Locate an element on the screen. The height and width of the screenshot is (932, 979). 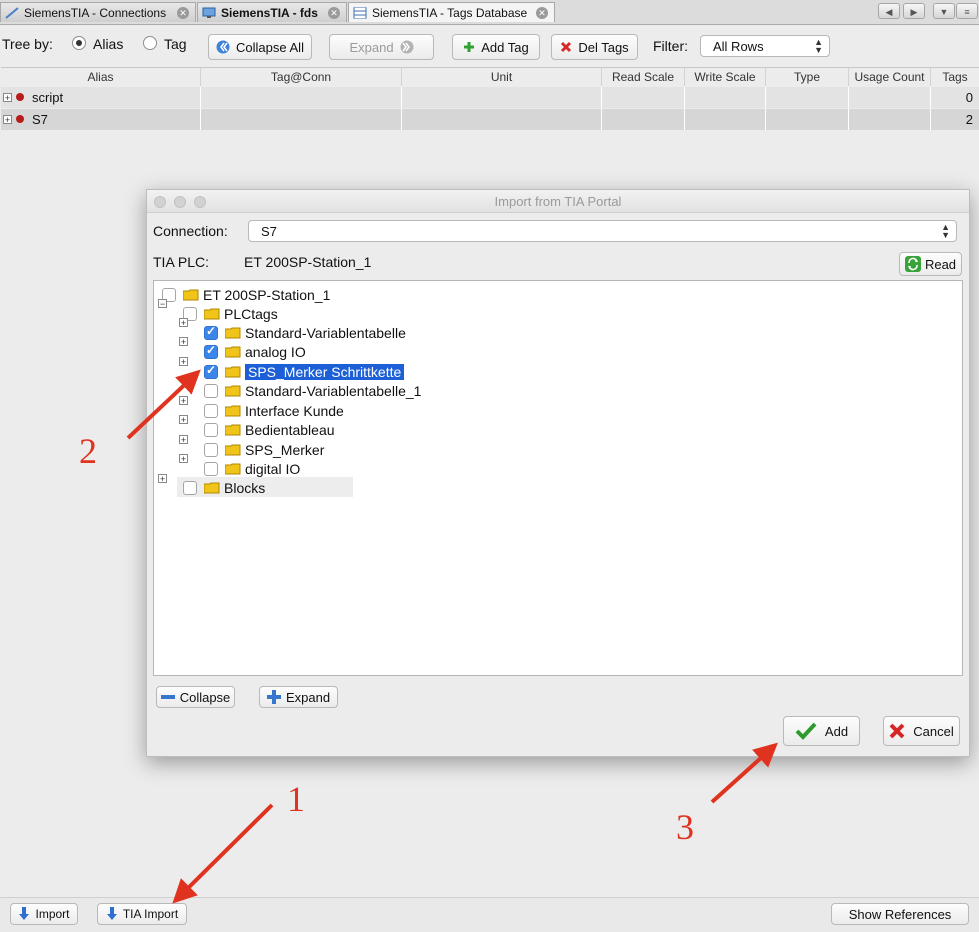
annotation-number-1: 1 is located at coordinates (296, 799).